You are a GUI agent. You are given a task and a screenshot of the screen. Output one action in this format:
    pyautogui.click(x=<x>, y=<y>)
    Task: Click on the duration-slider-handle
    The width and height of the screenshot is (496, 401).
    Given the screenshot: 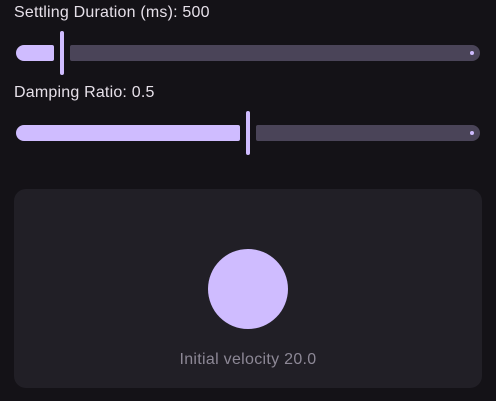 What is the action you would take?
    pyautogui.click(x=62, y=53)
    